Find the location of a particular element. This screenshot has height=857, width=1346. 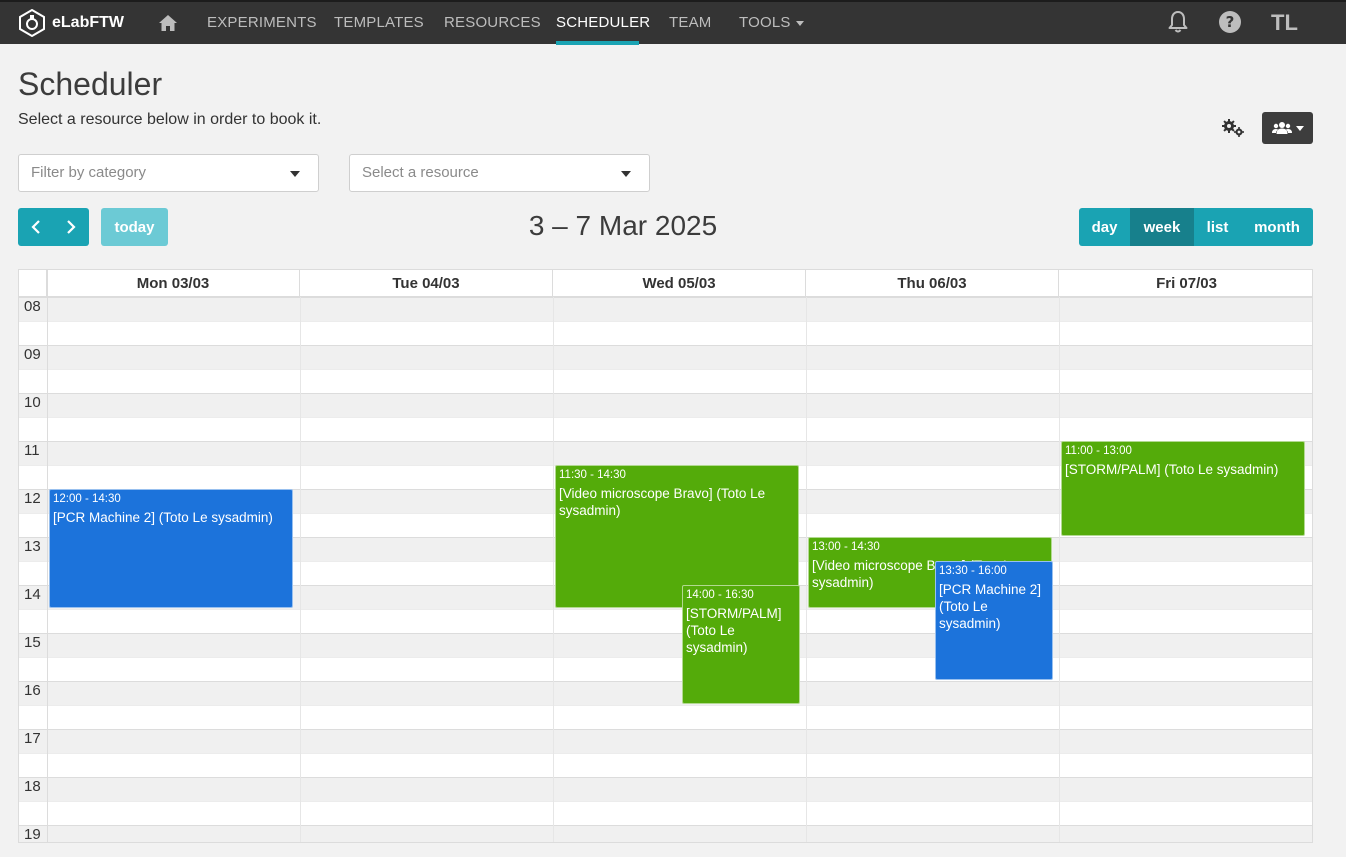

nav-team: TEAM is located at coordinates (690, 22).